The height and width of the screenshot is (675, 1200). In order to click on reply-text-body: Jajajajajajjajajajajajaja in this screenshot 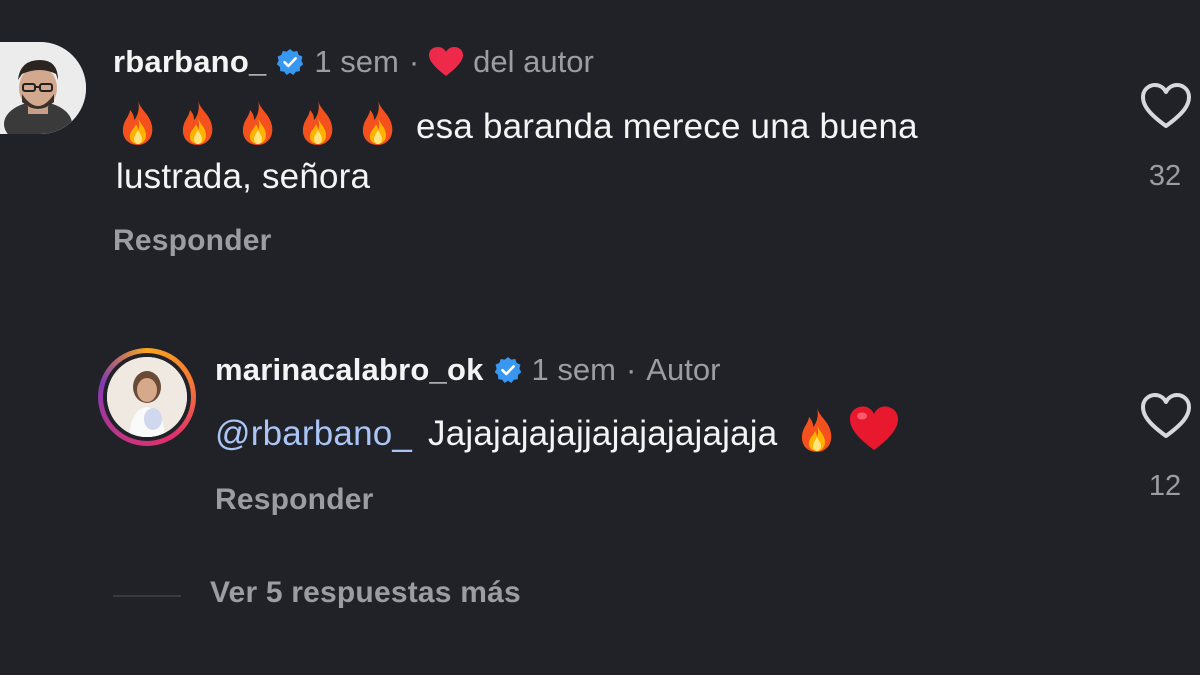, I will do `click(603, 433)`.